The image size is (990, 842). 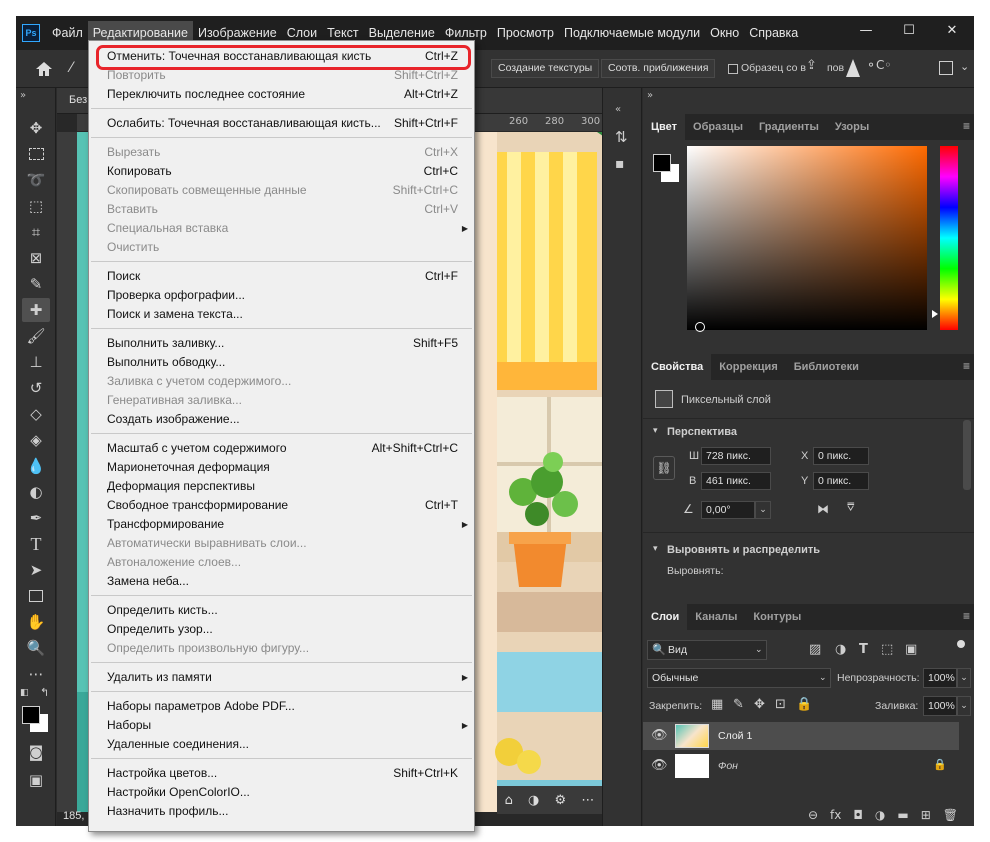 What do you see at coordinates (733, 69) in the screenshot?
I see `sample-all-layers-checkbox` at bounding box center [733, 69].